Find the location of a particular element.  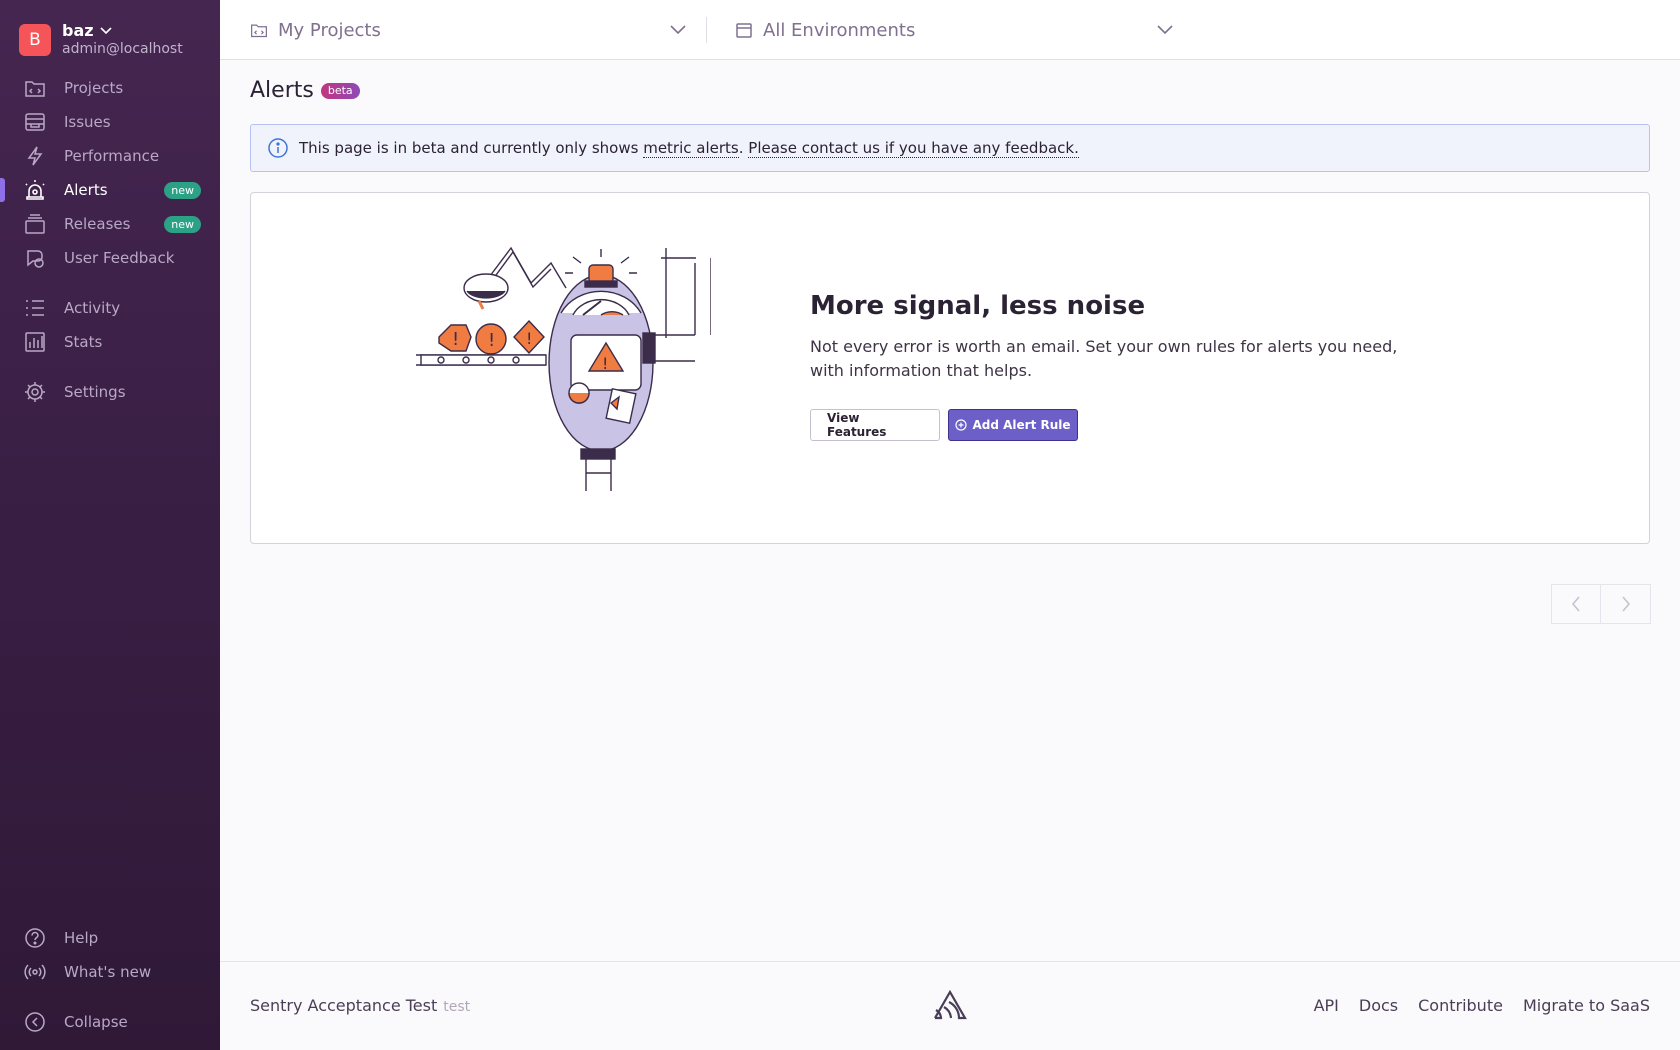

sidebar-item-activity: Activity is located at coordinates (110, 308).